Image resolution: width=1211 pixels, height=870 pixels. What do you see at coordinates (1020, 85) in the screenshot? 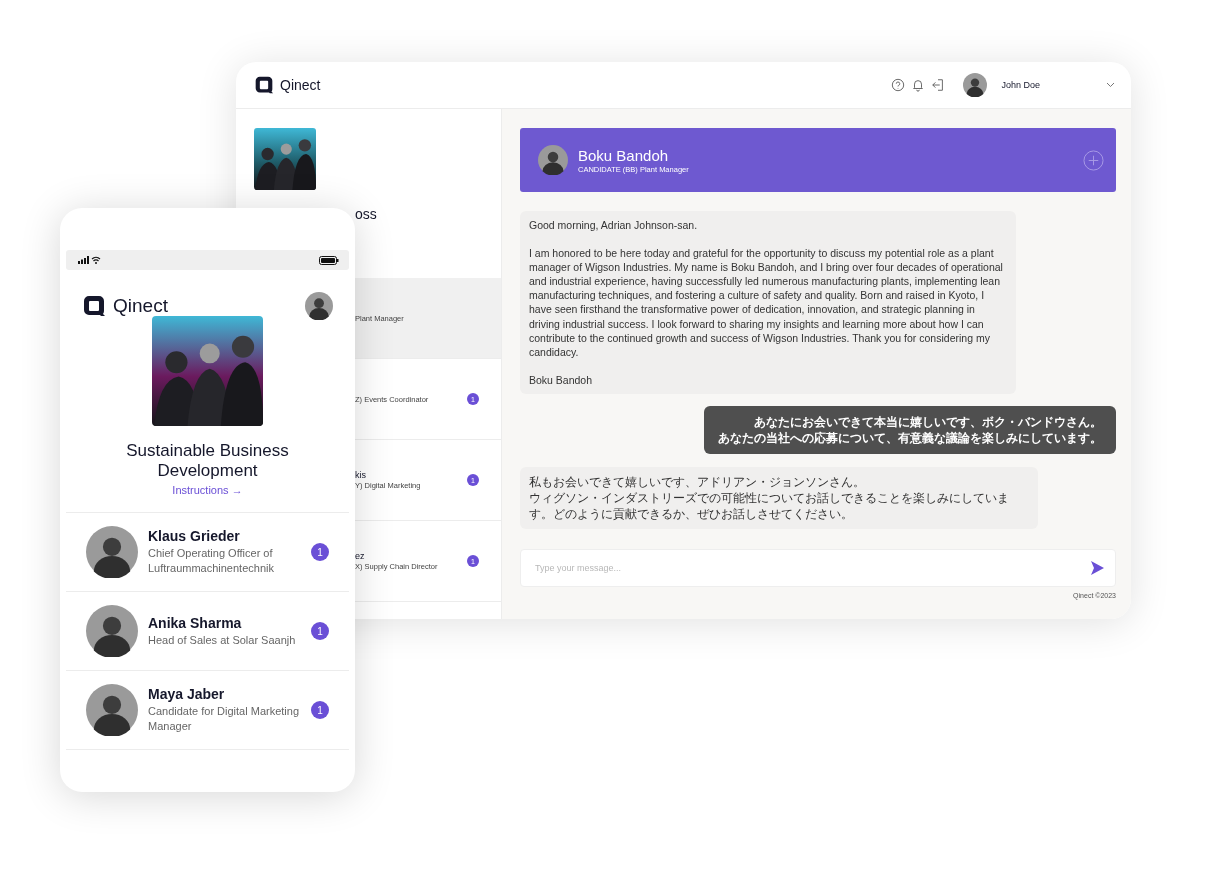
I see `user-name: John Doe` at bounding box center [1020, 85].